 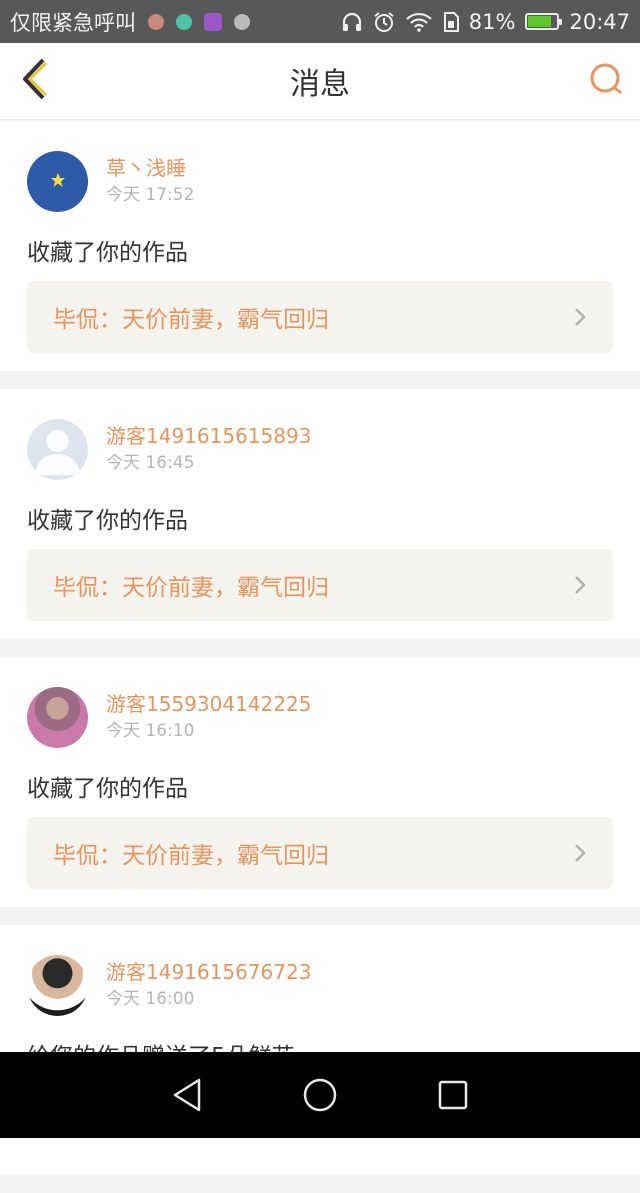 I want to click on user-row: 游客1559304142225 今天 16:10, so click(x=169, y=717).